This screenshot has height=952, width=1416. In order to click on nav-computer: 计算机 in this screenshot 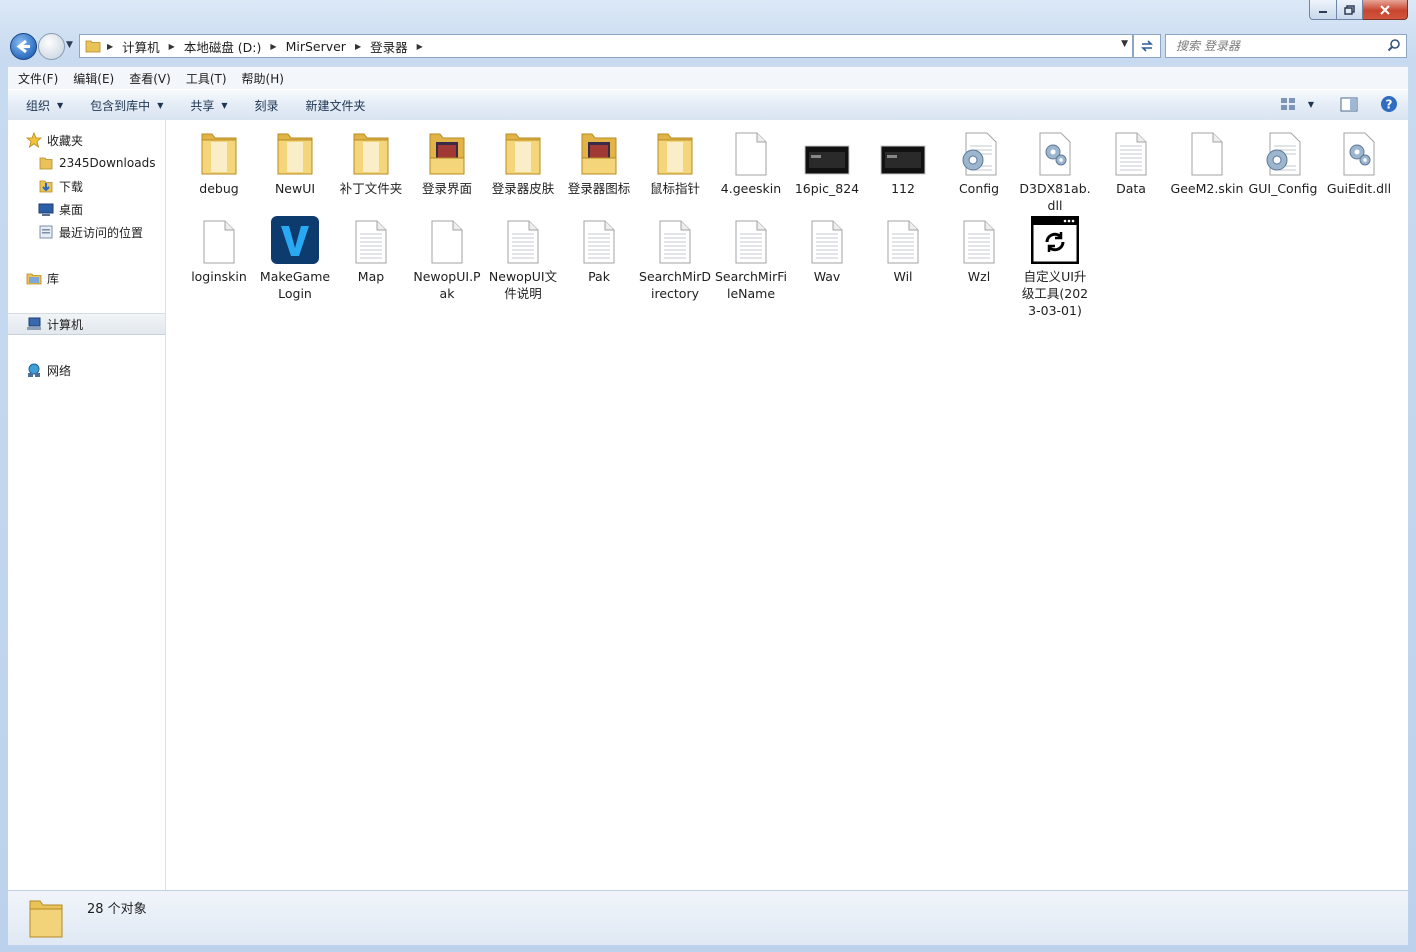, I will do `click(86, 324)`.